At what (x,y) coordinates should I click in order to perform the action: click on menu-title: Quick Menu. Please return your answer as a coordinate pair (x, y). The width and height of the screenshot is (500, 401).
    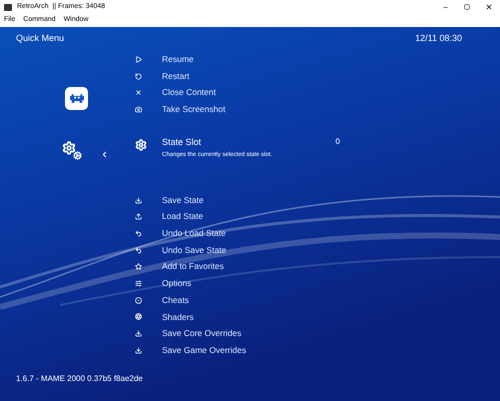
    Looking at the image, I should click on (40, 39).